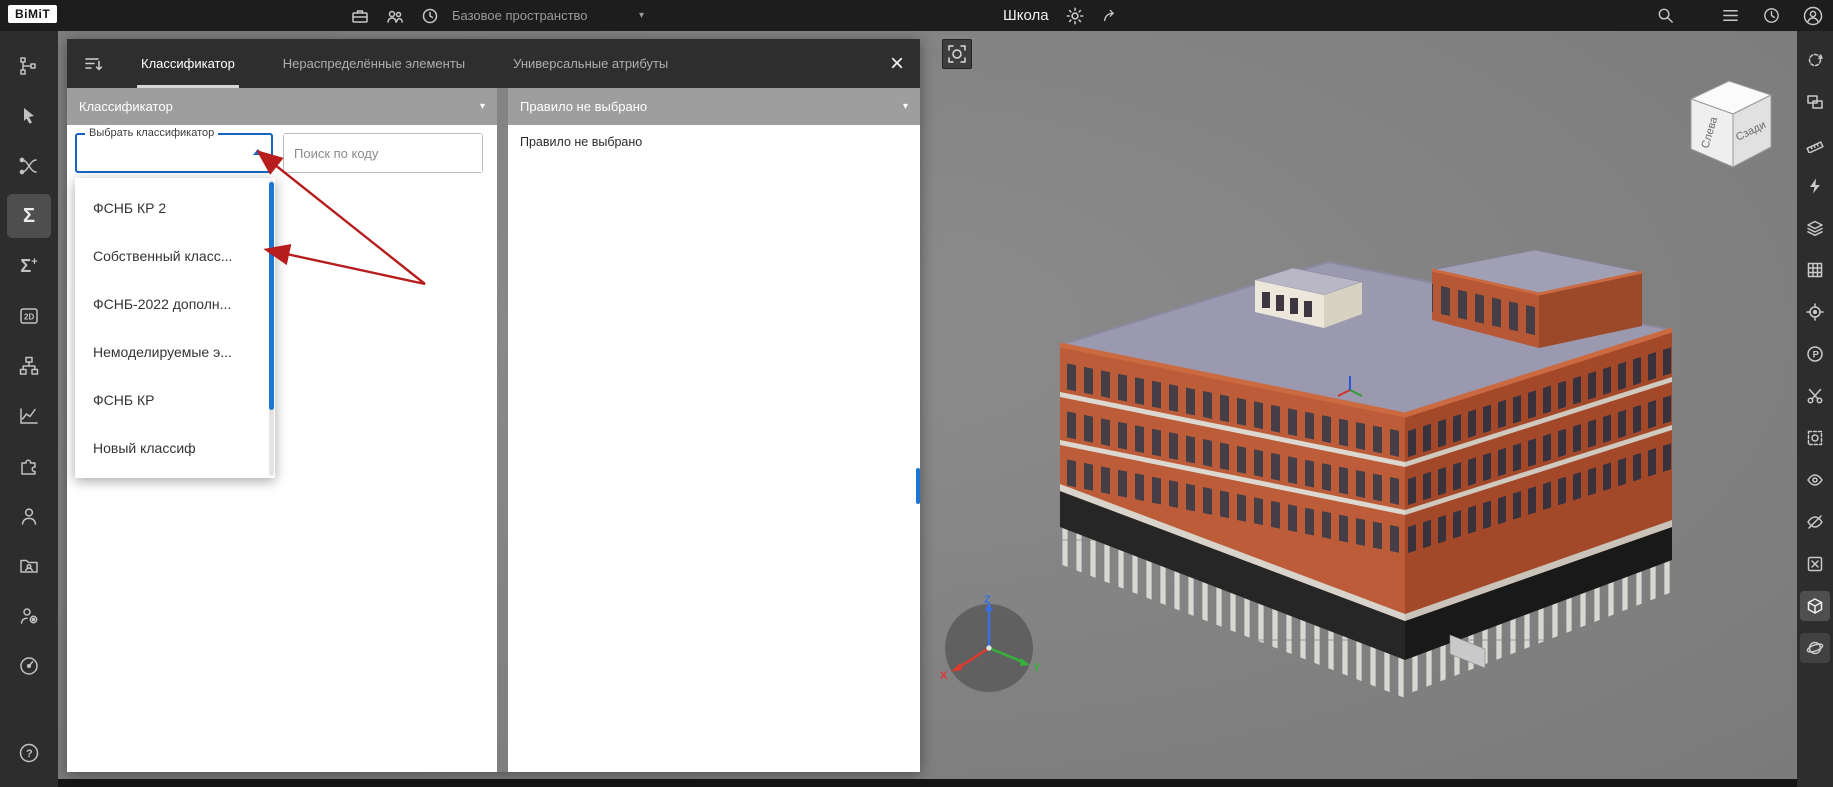 The height and width of the screenshot is (787, 1833). Describe the element at coordinates (1815, 102) in the screenshot. I see `viewports-icon` at that location.